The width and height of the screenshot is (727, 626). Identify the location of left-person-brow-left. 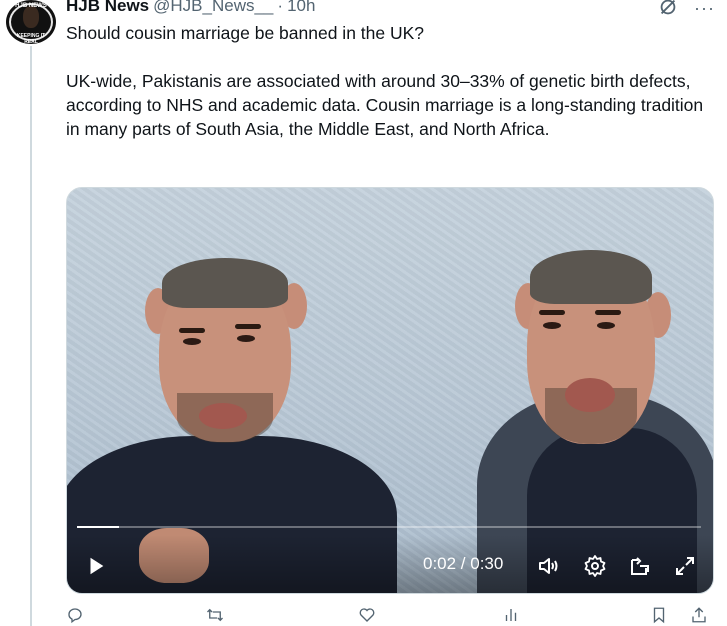
(192, 330).